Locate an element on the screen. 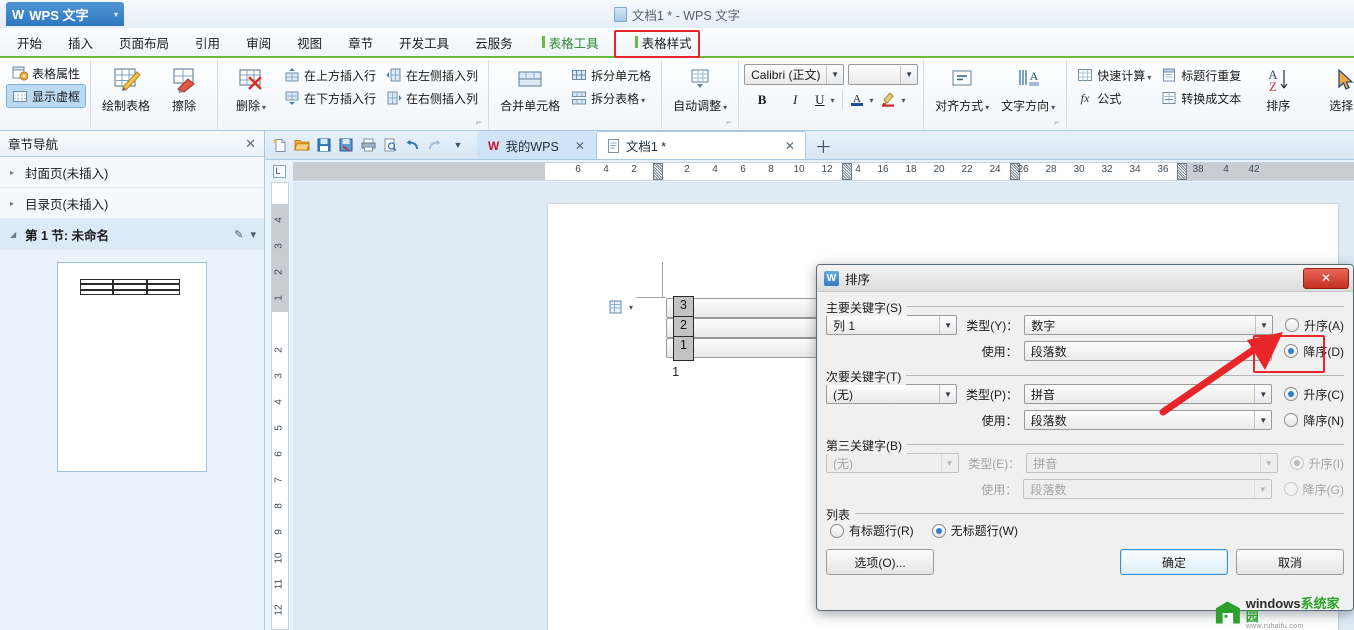 The width and height of the screenshot is (1354, 630). primary-use-select: 段落数 ▼ is located at coordinates (1148, 351).